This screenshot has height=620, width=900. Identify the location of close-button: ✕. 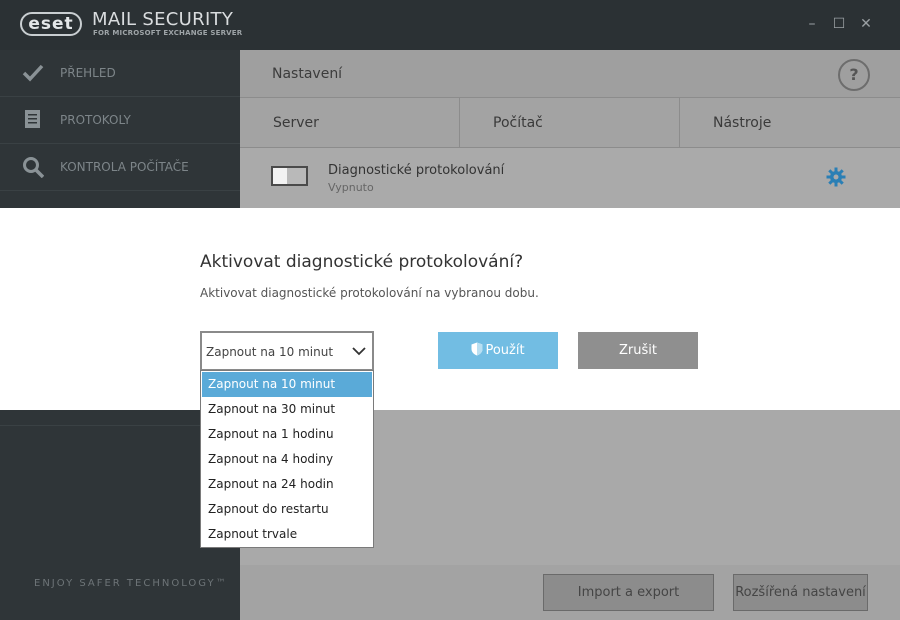
(866, 24).